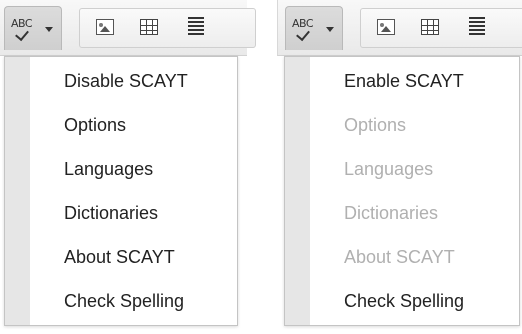  I want to click on menu-item-enable-scayt: Enable SCAYT, so click(414, 81).